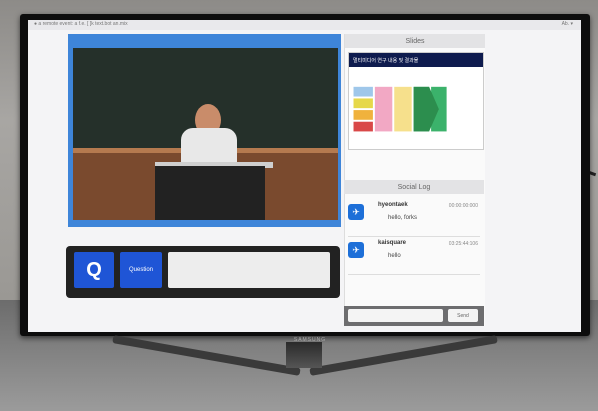  Describe the element at coordinates (463, 315) in the screenshot. I see `send-button: Send` at that location.